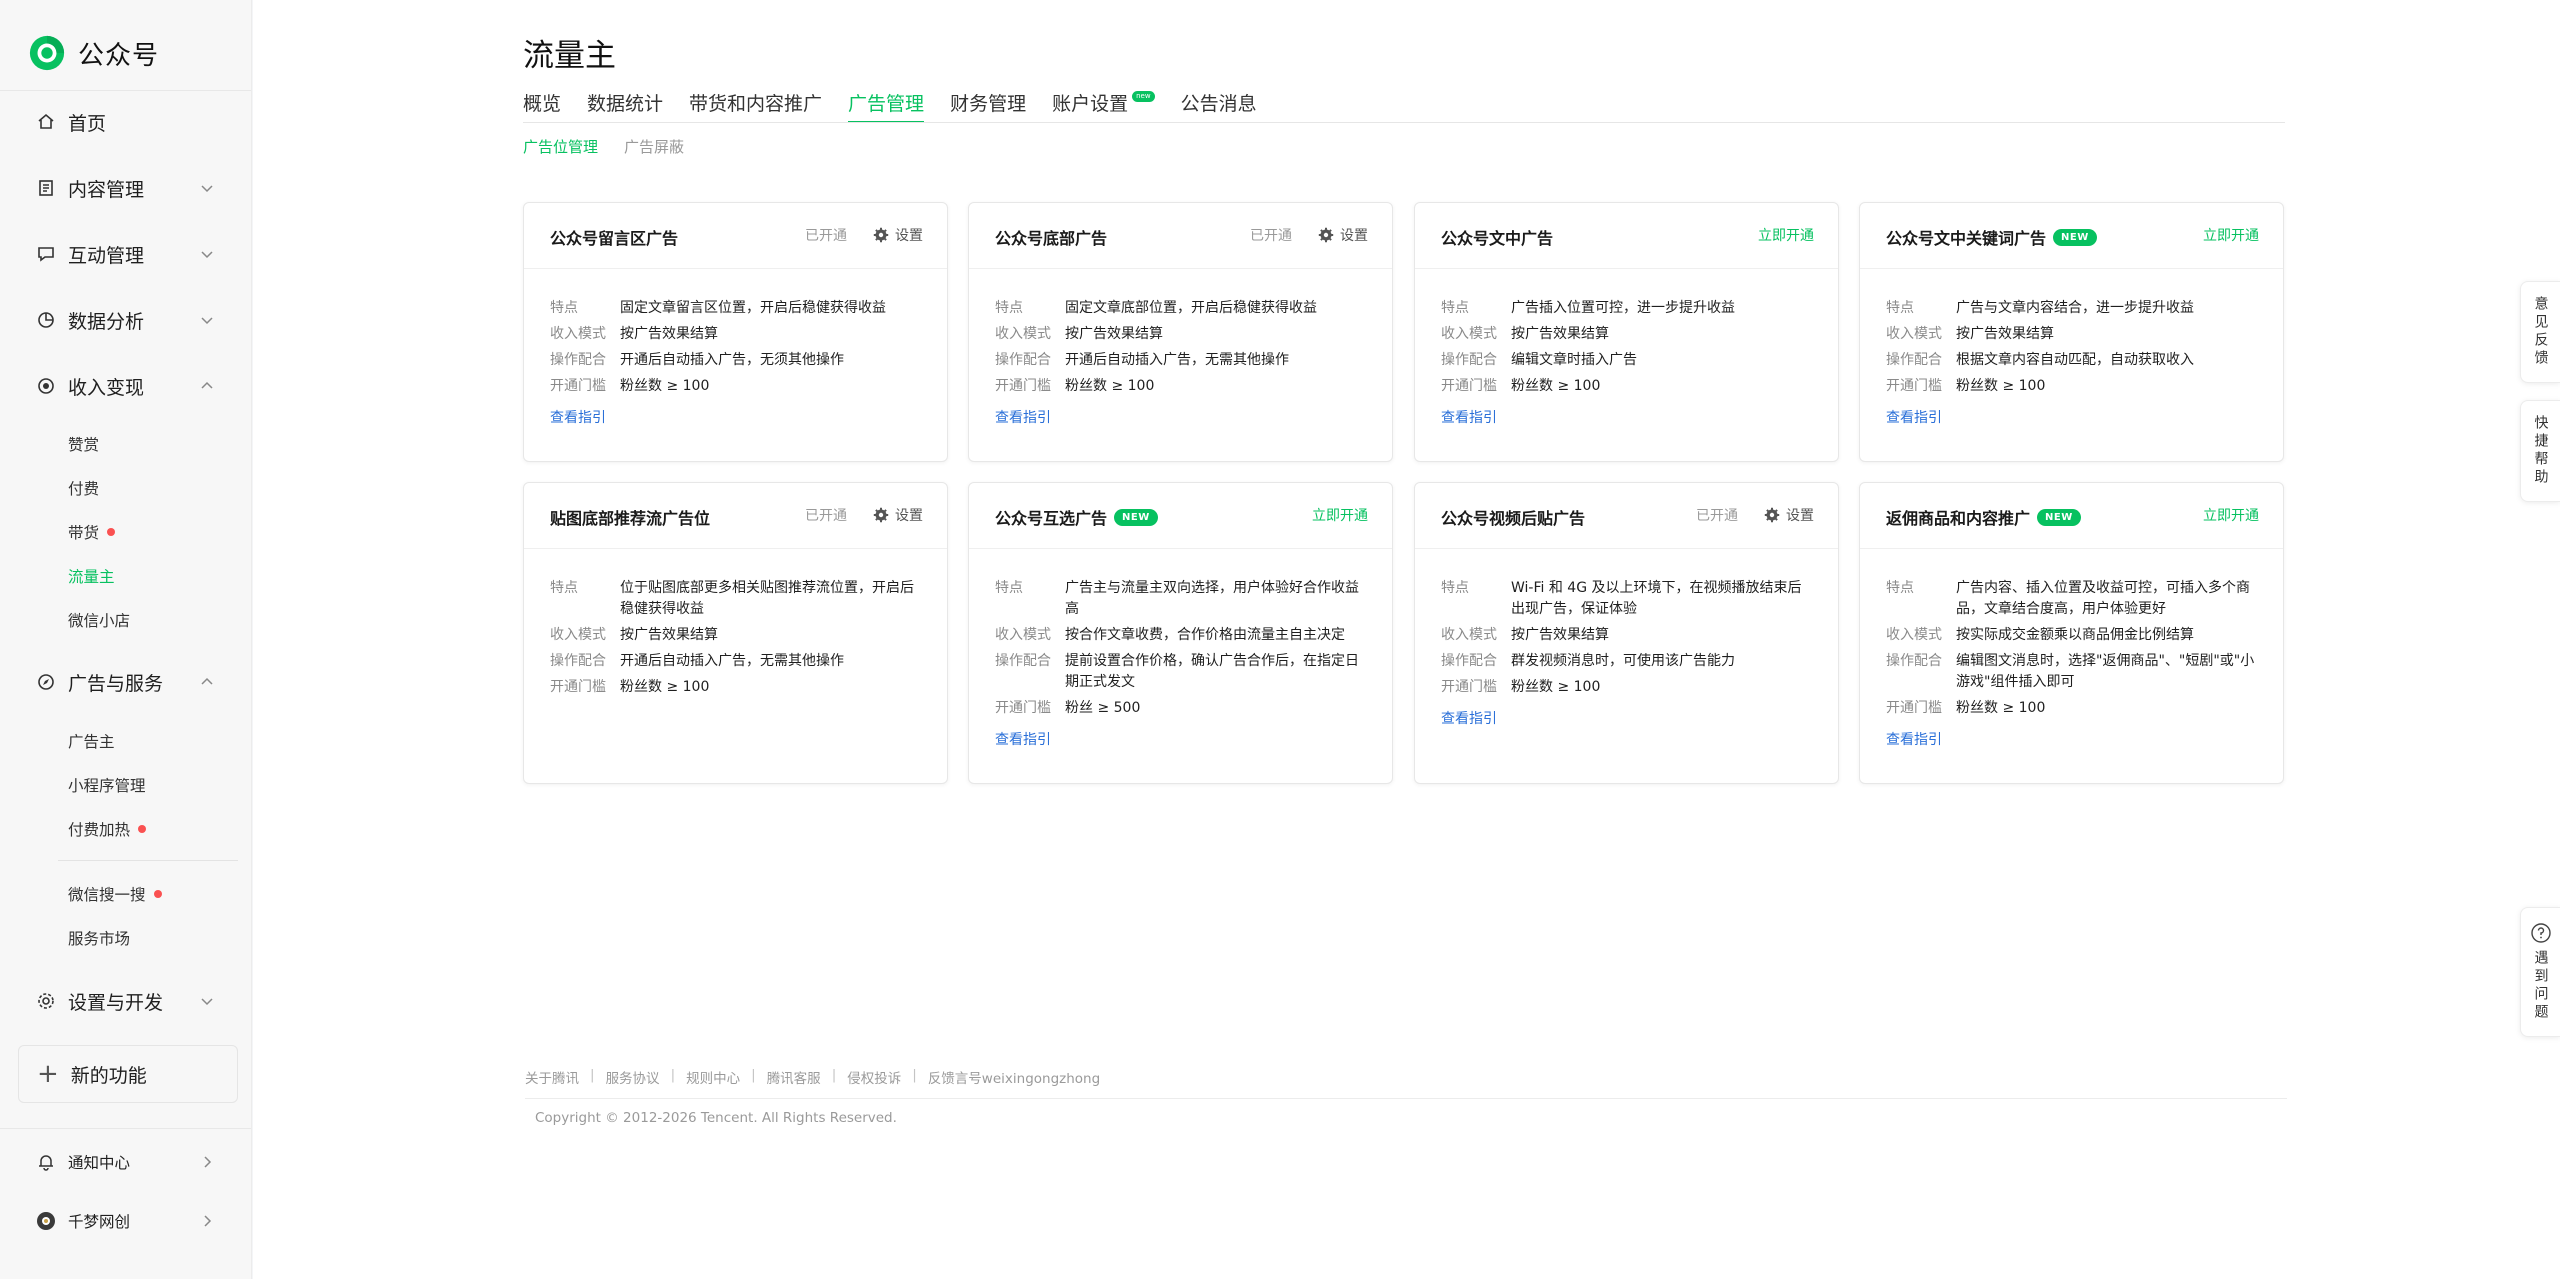 This screenshot has width=2560, height=1279. What do you see at coordinates (128, 1162) in the screenshot?
I see `notification-center: 通知中心` at bounding box center [128, 1162].